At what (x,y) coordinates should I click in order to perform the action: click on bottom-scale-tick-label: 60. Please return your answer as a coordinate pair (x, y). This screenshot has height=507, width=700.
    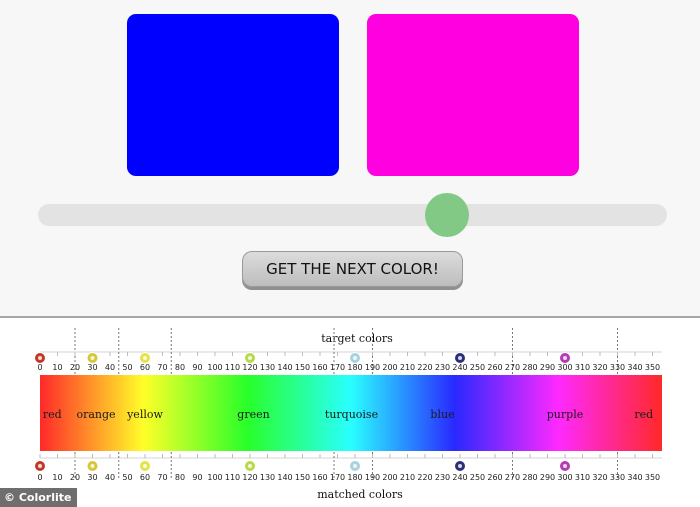
    Looking at the image, I should click on (145, 477).